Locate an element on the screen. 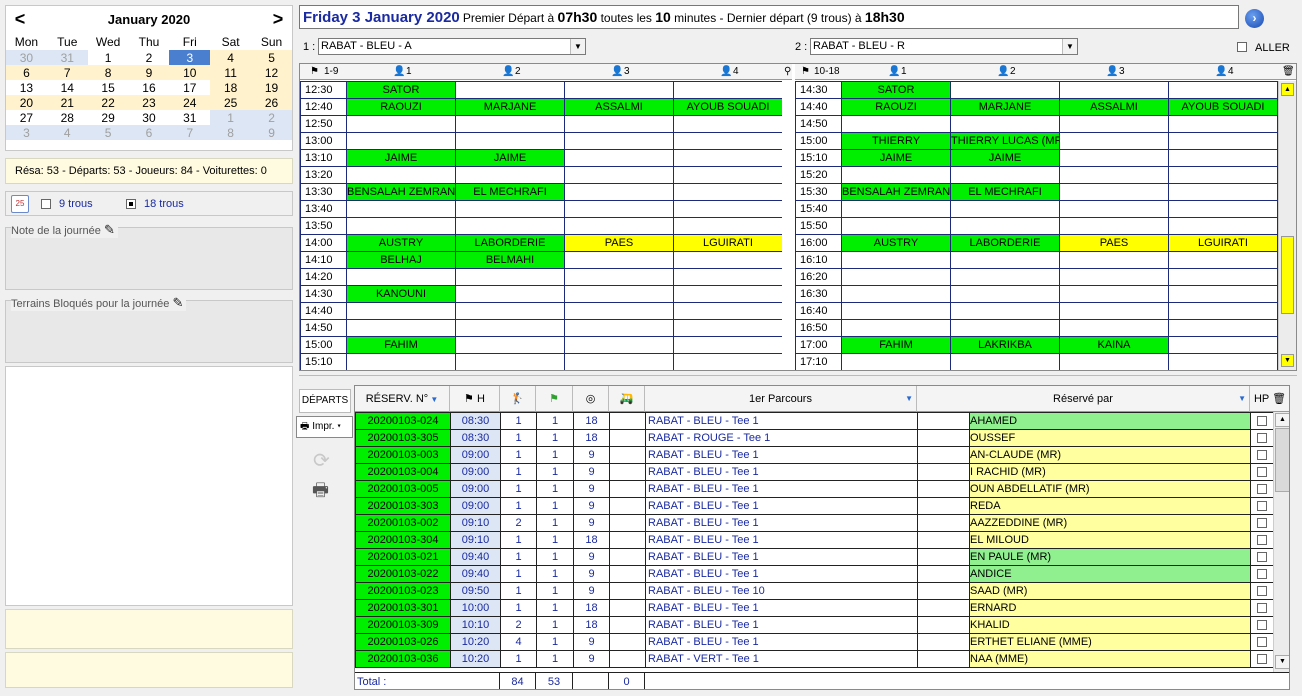 Image resolution: width=1302 pixels, height=696 pixels. player-slot: RAOUZI is located at coordinates (401, 107).